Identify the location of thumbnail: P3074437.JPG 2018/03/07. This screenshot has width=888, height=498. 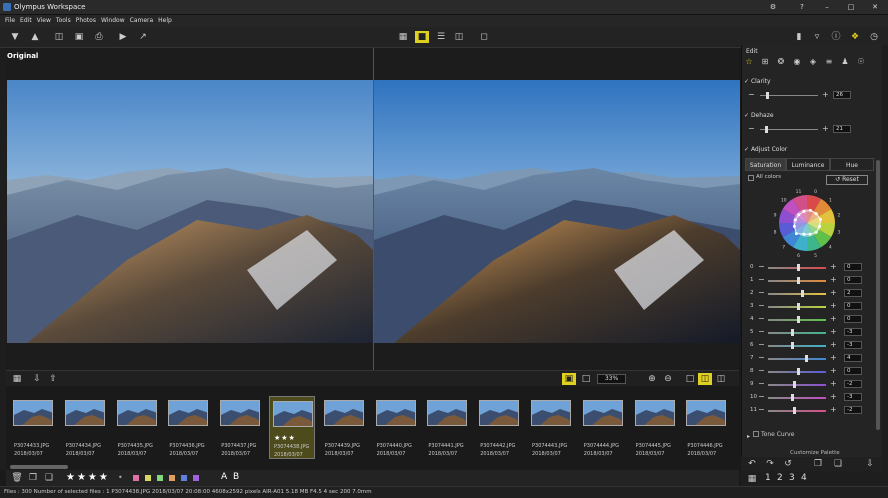
(240, 427).